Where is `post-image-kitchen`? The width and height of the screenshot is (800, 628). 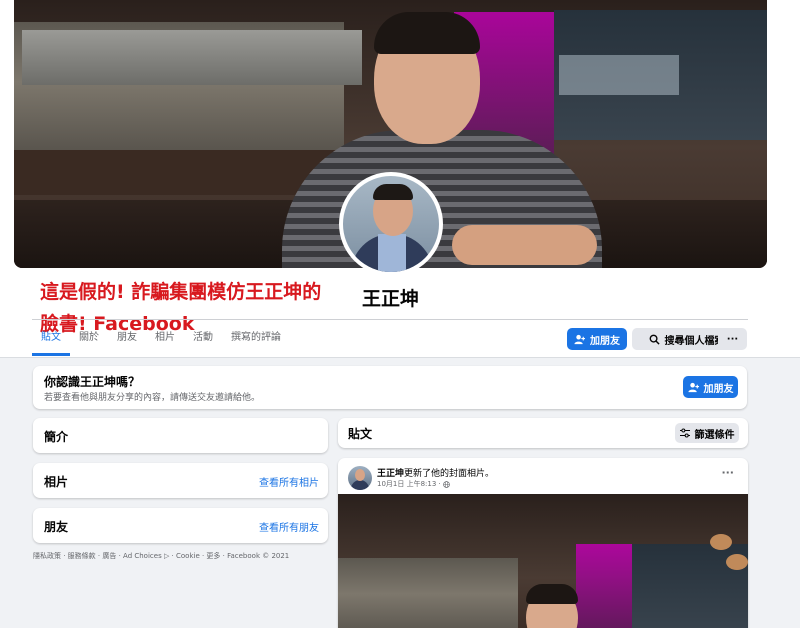 post-image-kitchen is located at coordinates (428, 593).